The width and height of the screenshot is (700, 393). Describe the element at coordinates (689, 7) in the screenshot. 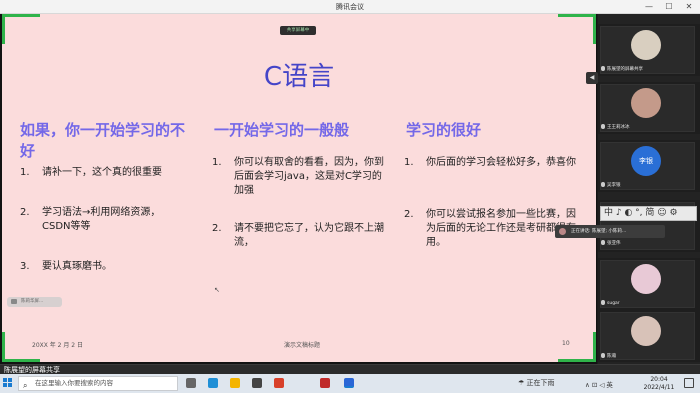

I see `close-button: ✕` at that location.